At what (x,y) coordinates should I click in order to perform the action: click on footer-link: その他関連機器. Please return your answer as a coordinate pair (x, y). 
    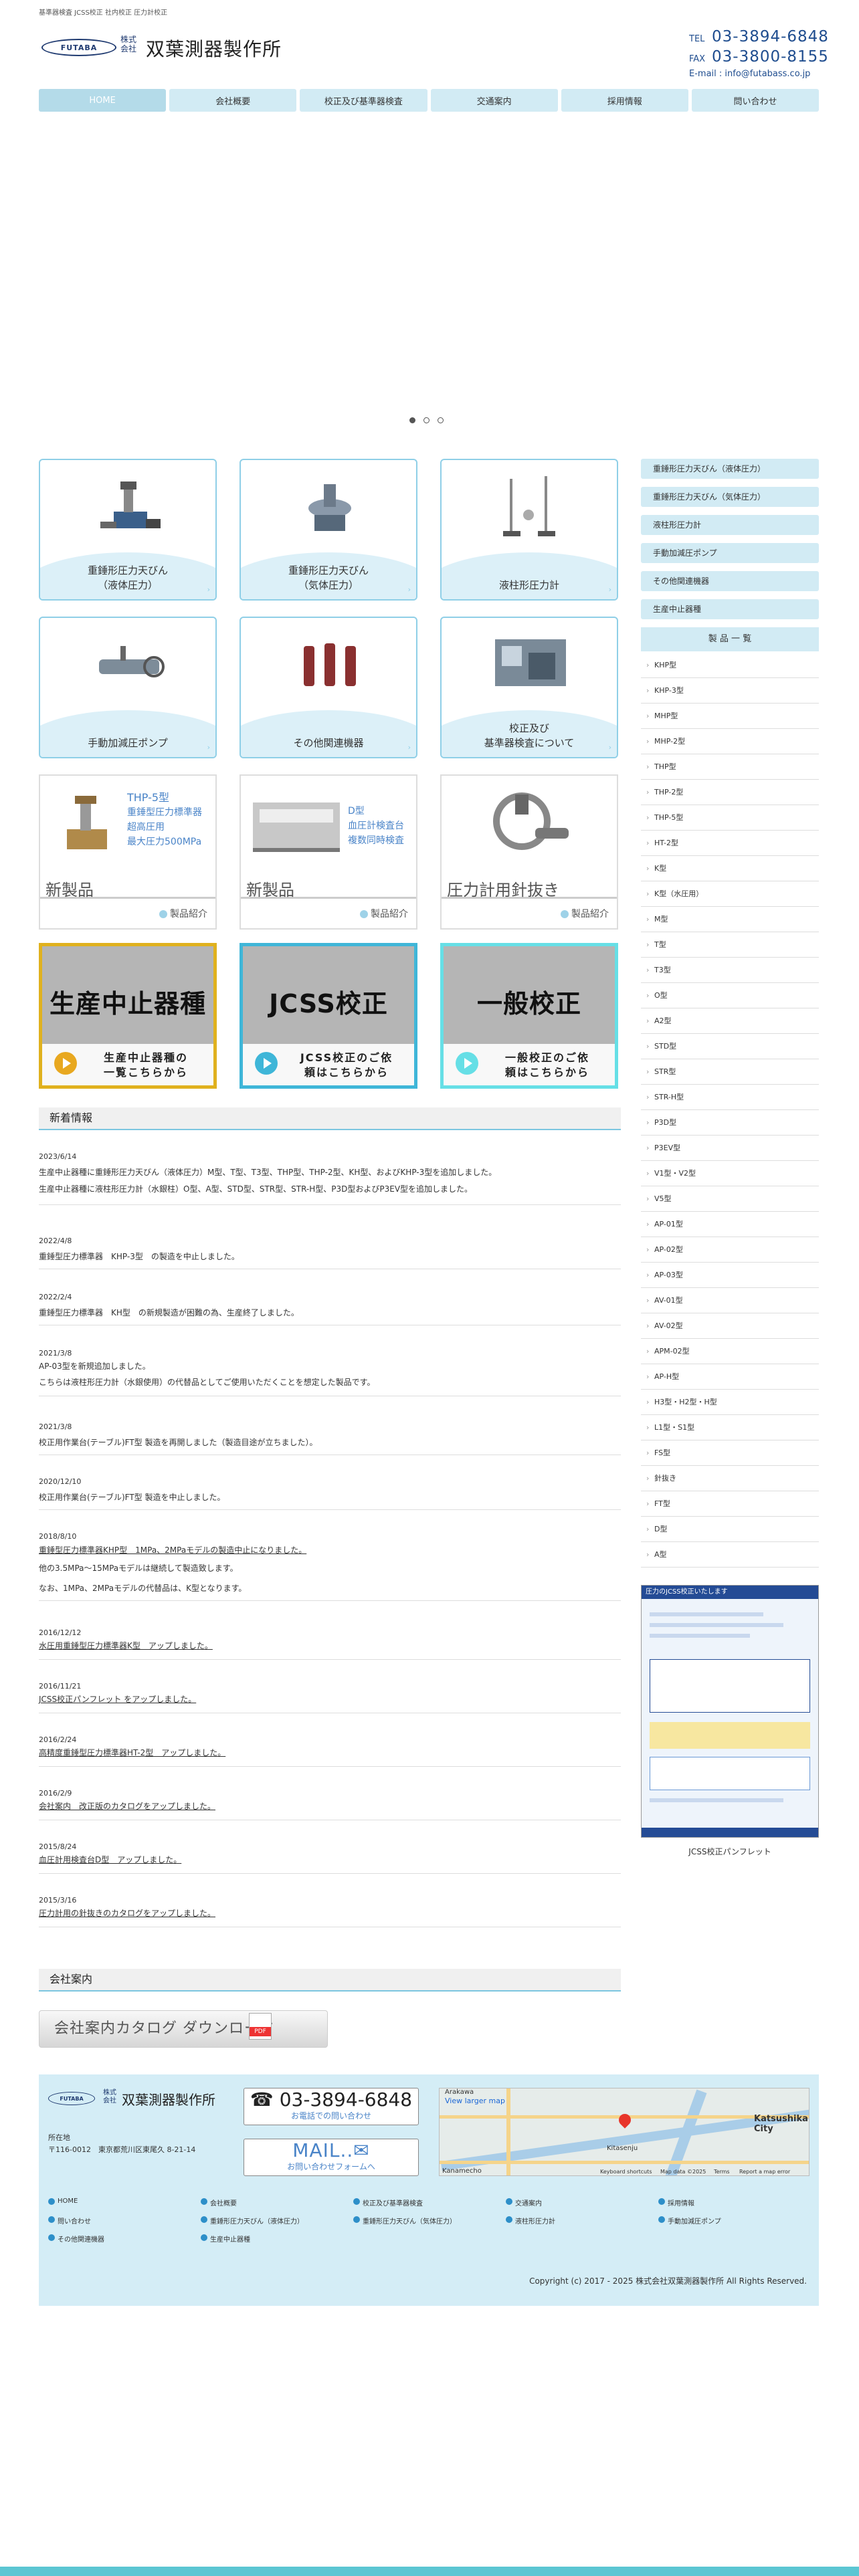
    Looking at the image, I should click on (124, 2239).